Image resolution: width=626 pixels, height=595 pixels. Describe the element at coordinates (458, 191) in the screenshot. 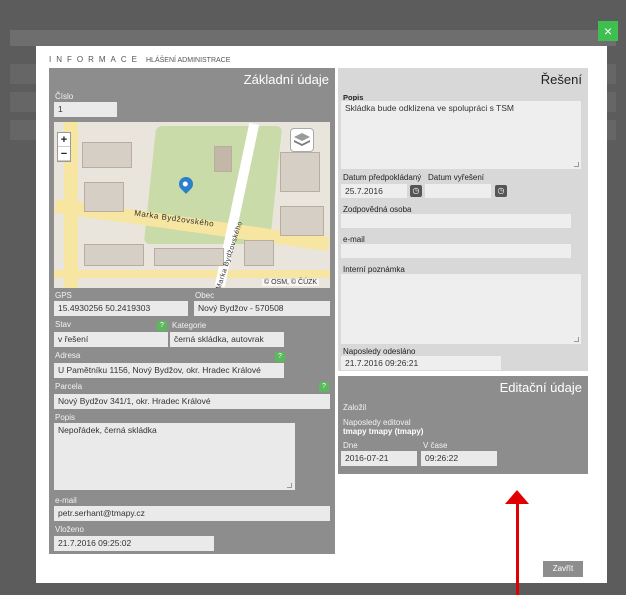

I see `datum-vyreseni-field` at that location.